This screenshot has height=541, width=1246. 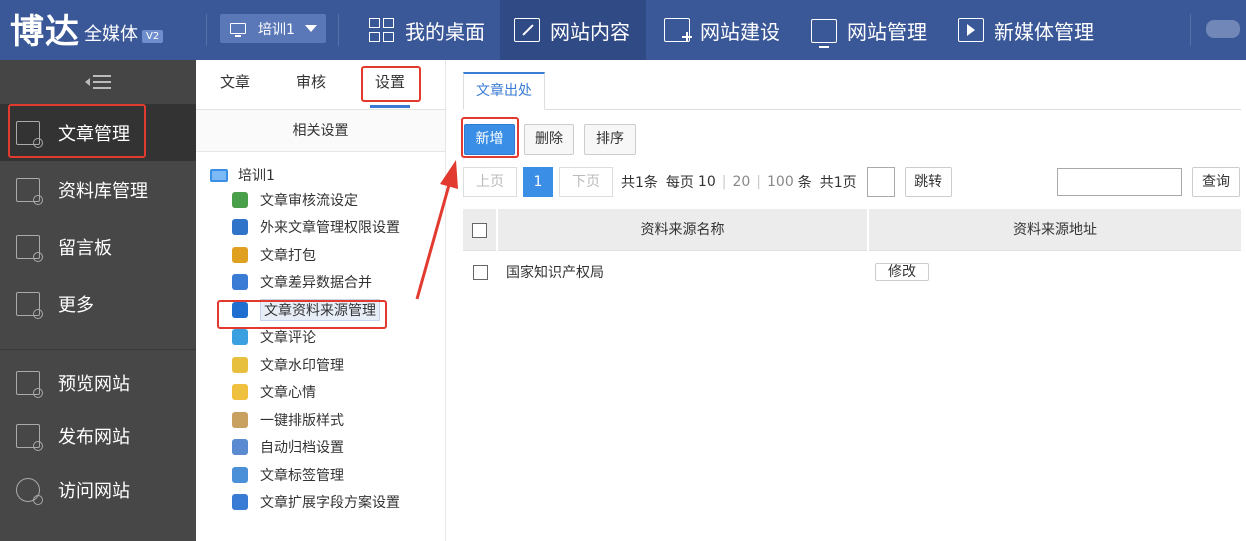 I want to click on pagination: 上页 1 下页 共1条 每页 10 | 20 | 100 条 共1页 跳转, so click(x=707, y=182).